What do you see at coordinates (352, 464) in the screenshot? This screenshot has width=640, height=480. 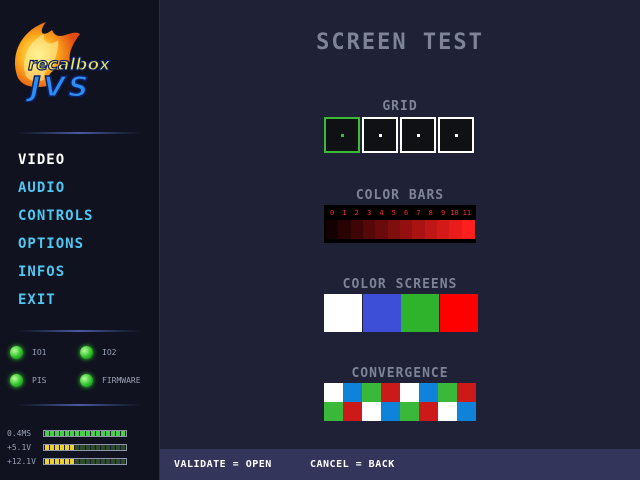 I see `cancel-hint: CANCEL = BACK` at bounding box center [352, 464].